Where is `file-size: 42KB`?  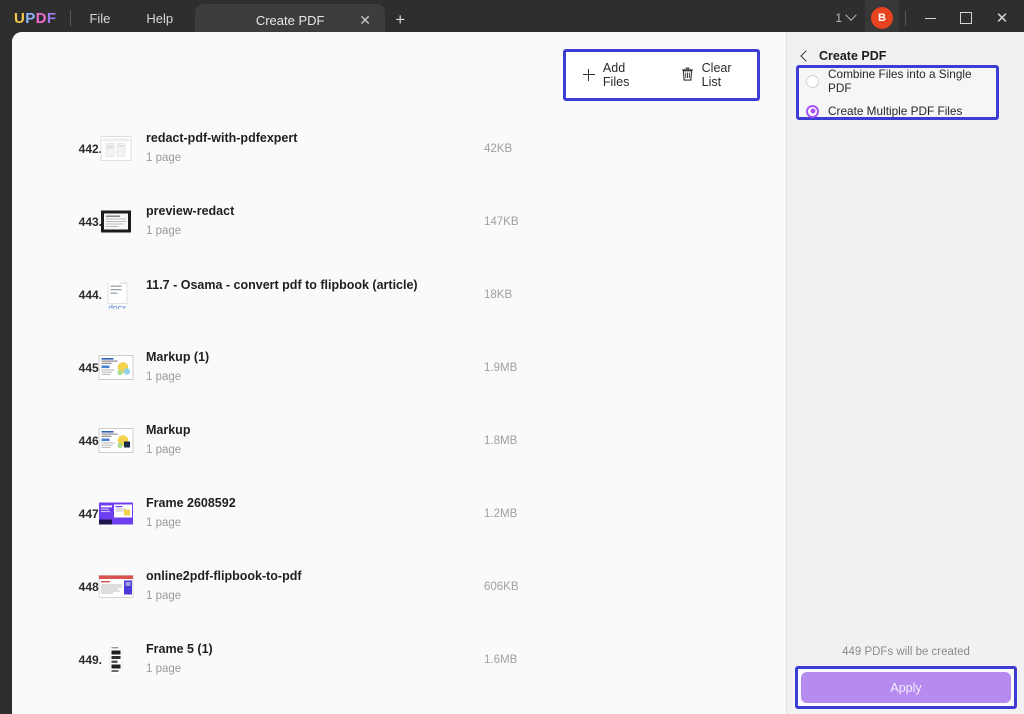
file-size: 42KB is located at coordinates (498, 148).